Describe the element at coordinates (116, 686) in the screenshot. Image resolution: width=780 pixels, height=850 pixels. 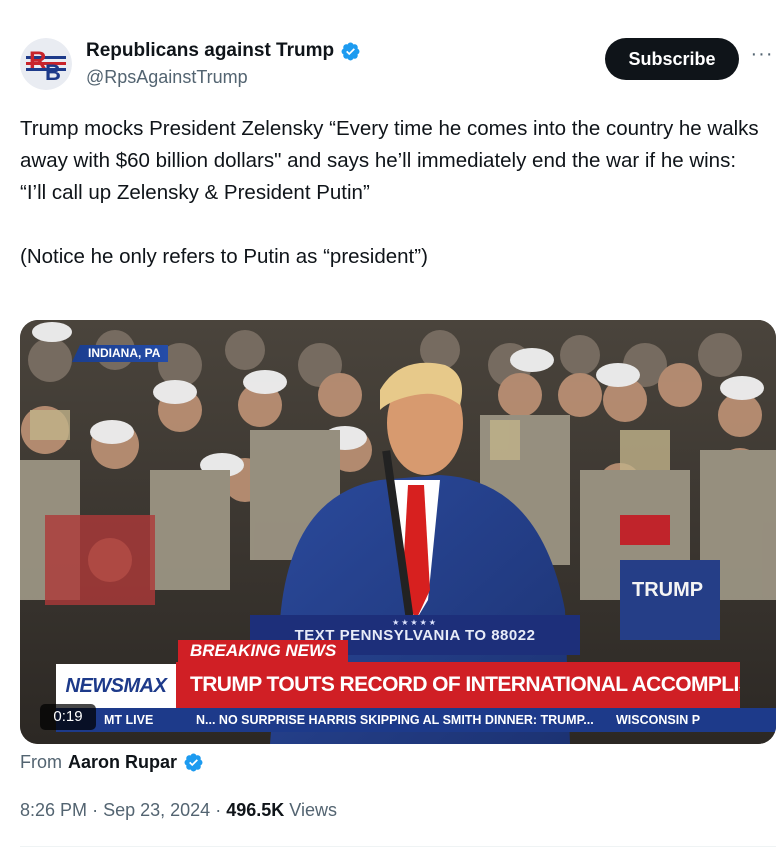
I see `network-logo: NEWSMAX` at that location.